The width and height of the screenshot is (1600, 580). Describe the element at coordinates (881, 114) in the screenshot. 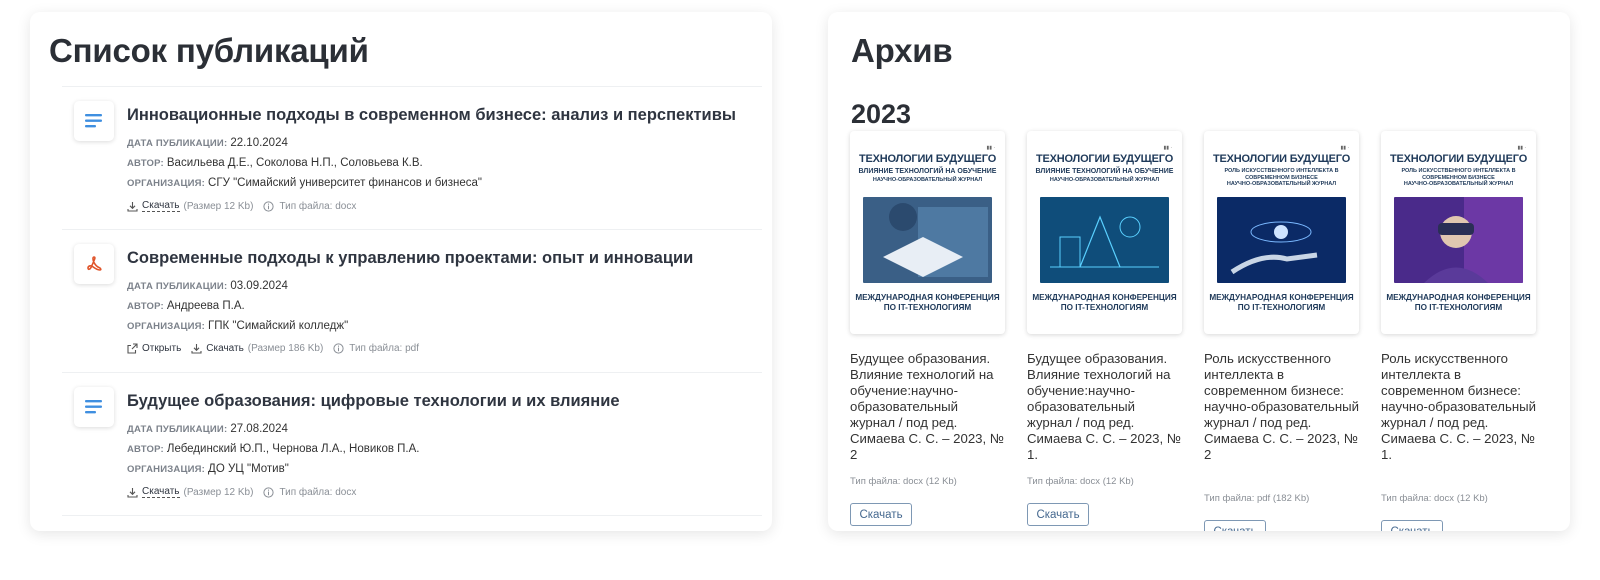

I see `archive-year: 2023` at that location.